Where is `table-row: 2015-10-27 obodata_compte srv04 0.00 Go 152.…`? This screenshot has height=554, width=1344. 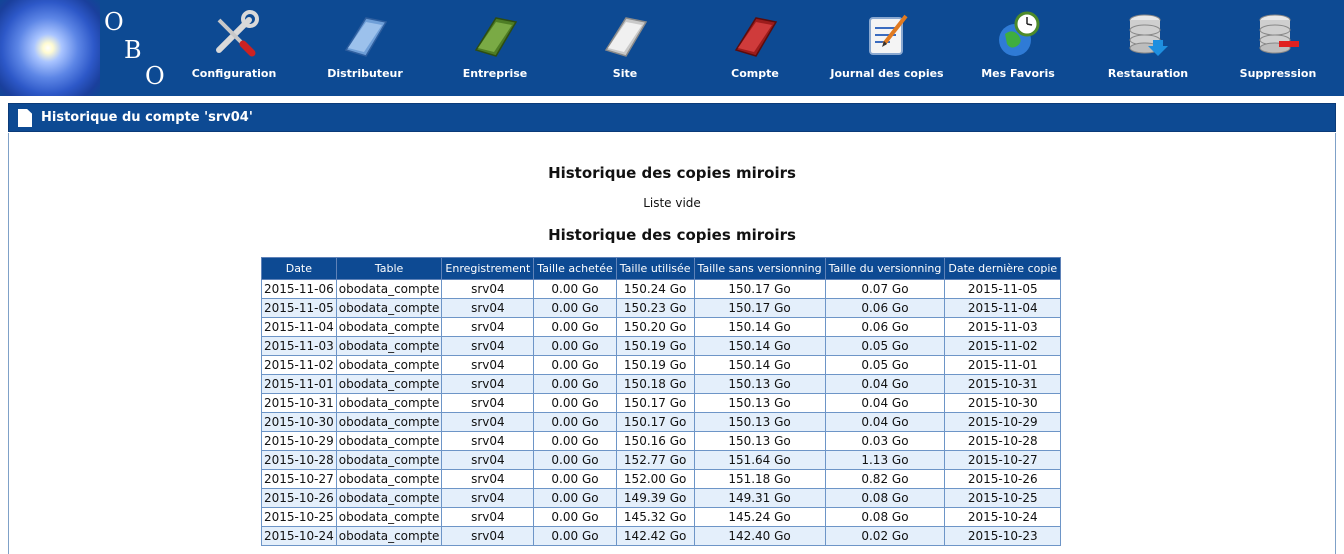 table-row: 2015-10-27 obodata_compte srv04 0.00 Go 152.… is located at coordinates (661, 479).